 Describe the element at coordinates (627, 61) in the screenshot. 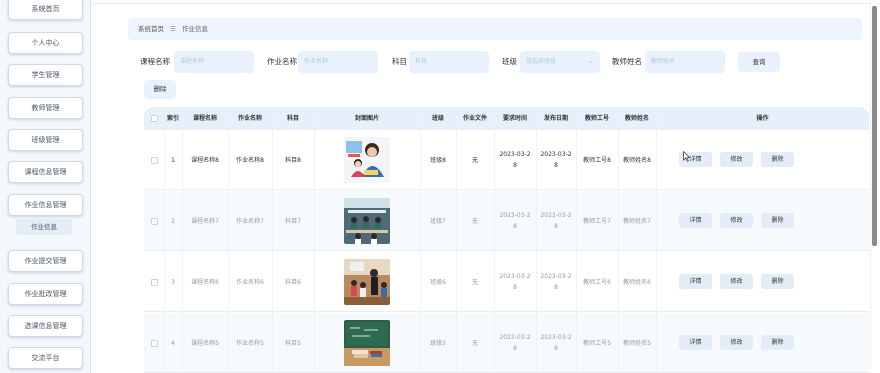

I see `teacher-filter-label: 教师姓名` at that location.